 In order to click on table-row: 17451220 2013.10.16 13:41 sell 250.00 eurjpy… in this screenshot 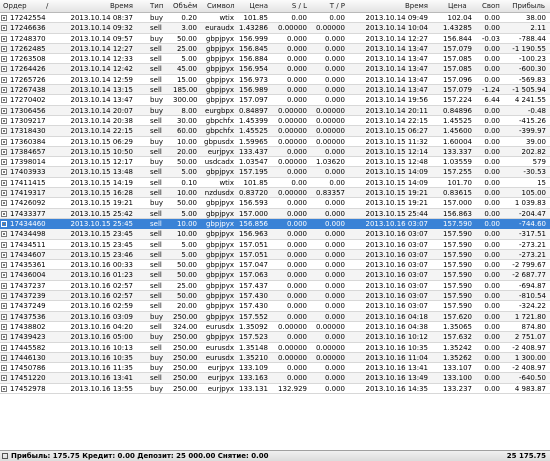, I will do `click(275, 378)`.